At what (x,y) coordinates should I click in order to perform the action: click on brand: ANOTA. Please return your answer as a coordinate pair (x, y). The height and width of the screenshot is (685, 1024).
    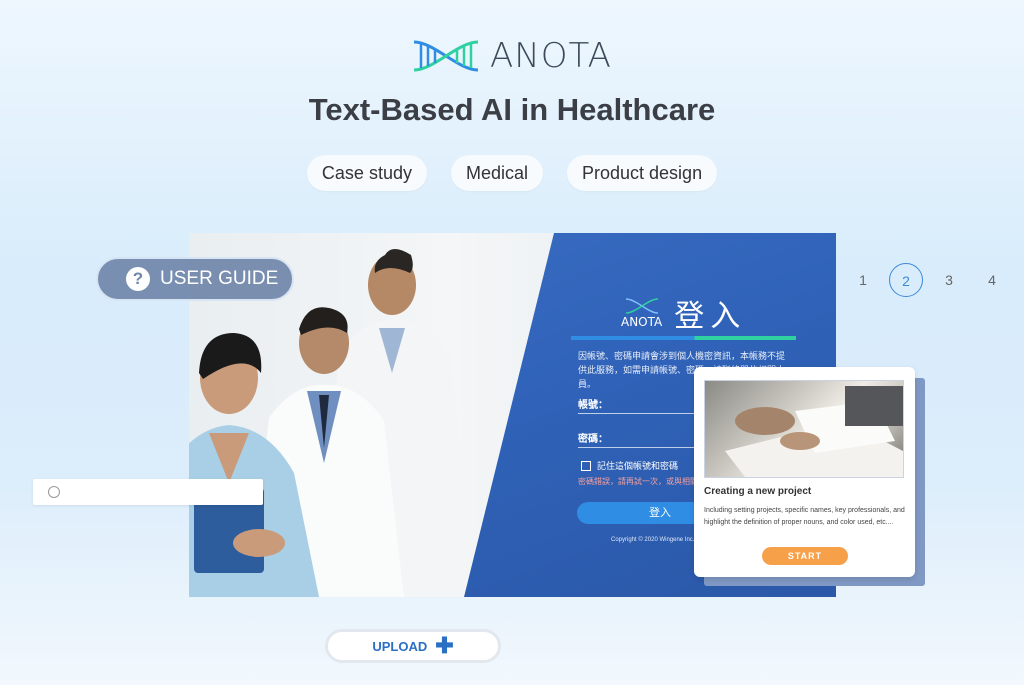
    Looking at the image, I should click on (512, 56).